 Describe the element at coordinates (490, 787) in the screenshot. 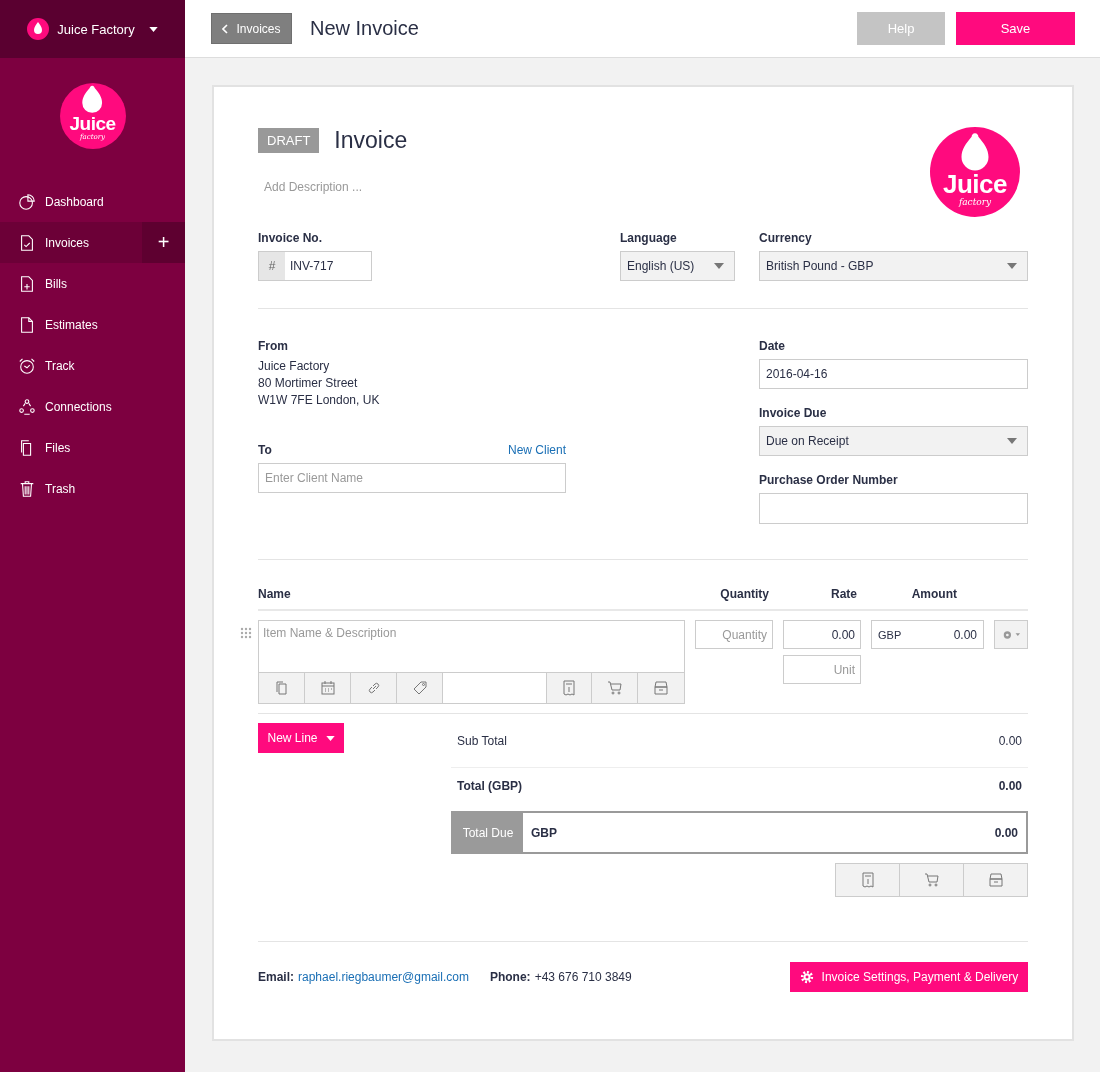

I see `total-label: Total (GBP)` at that location.